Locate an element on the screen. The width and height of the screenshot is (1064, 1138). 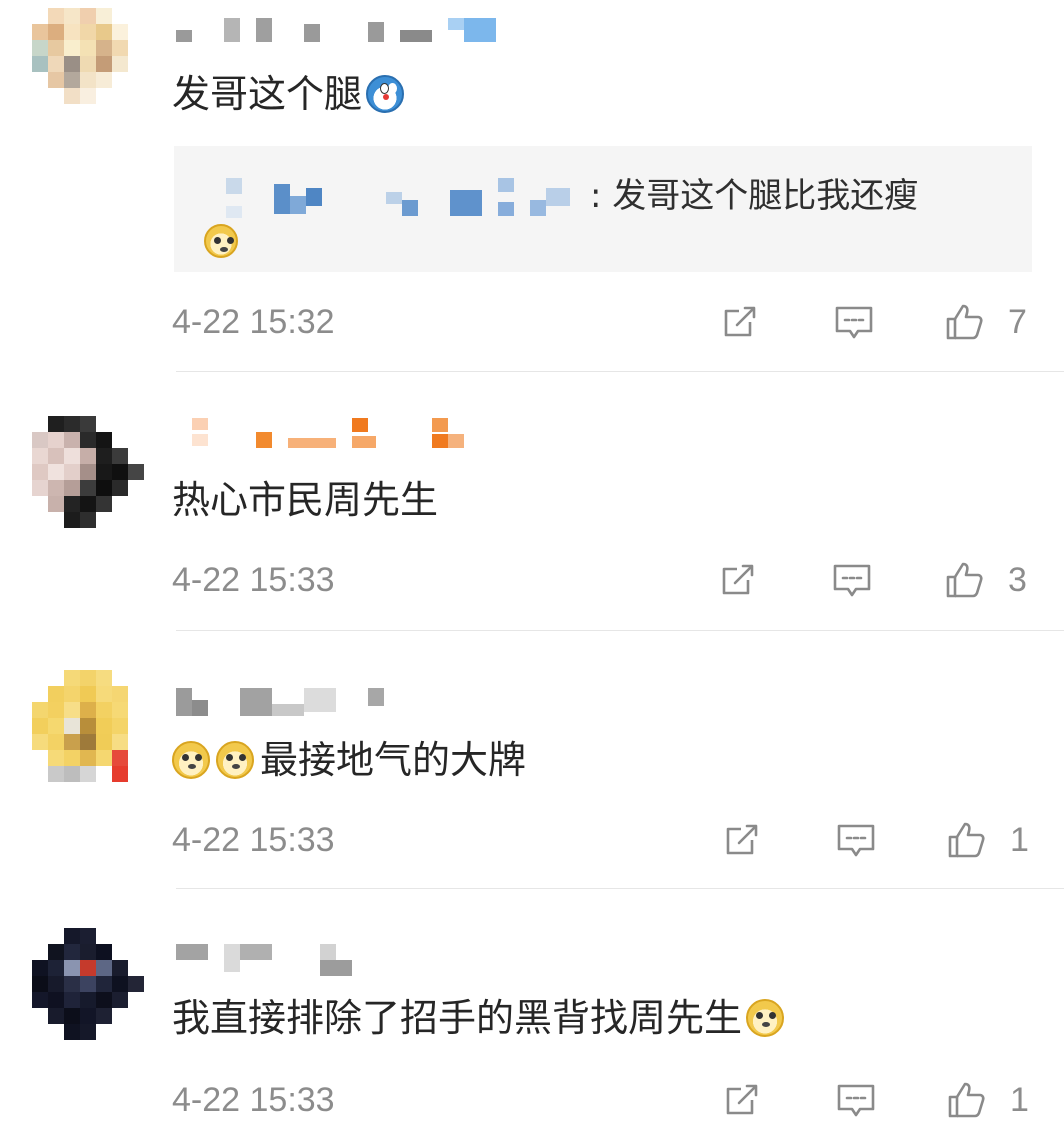
comment-text-content: 发哥这个腿 is located at coordinates (267, 94).